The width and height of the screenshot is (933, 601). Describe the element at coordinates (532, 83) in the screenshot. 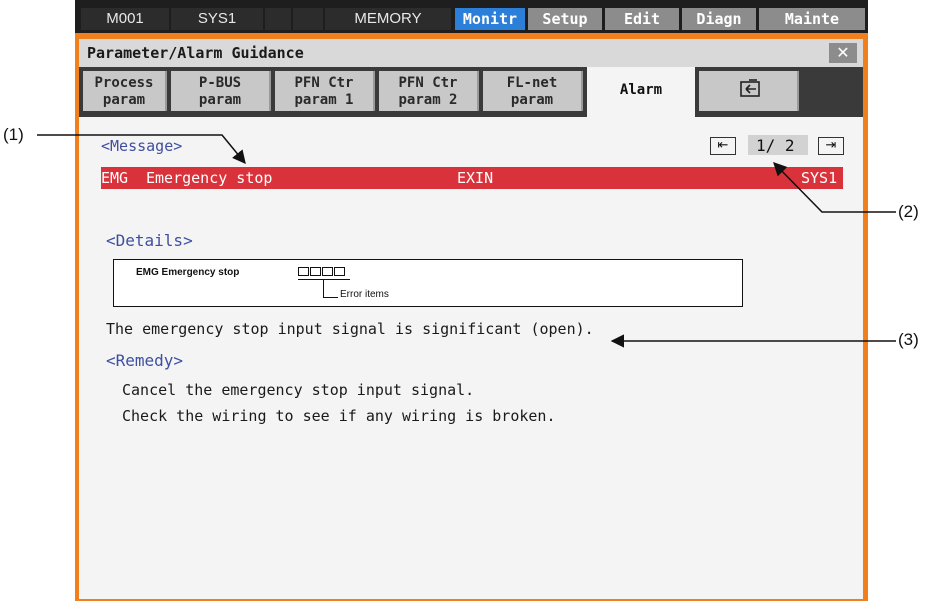

I see `tab-label-line1: FL-net` at that location.